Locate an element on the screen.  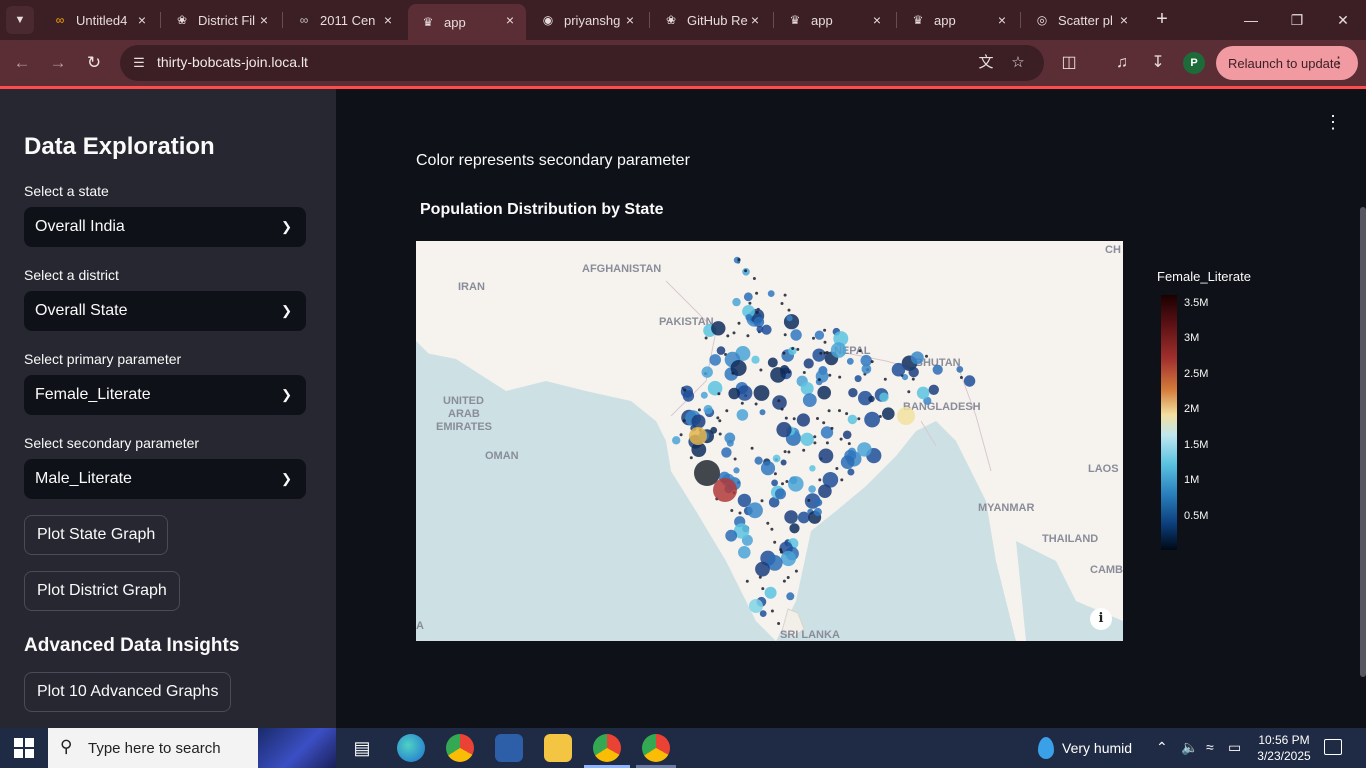
tab-priyanshg: ◉ priyanshg × is located at coordinates (587, 20).